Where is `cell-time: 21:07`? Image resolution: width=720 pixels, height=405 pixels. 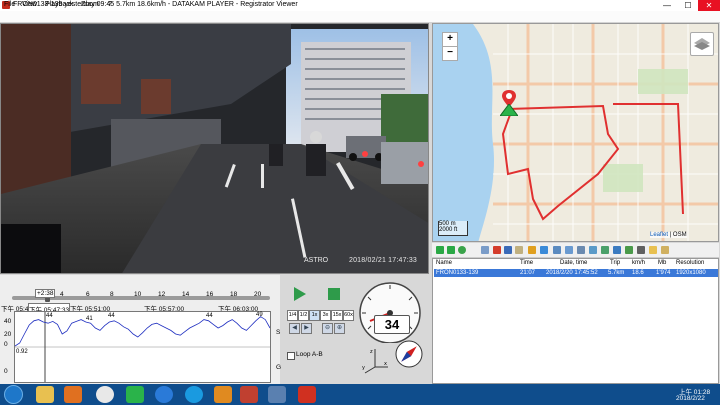 cell-time: 21:07 is located at coordinates (528, 273).